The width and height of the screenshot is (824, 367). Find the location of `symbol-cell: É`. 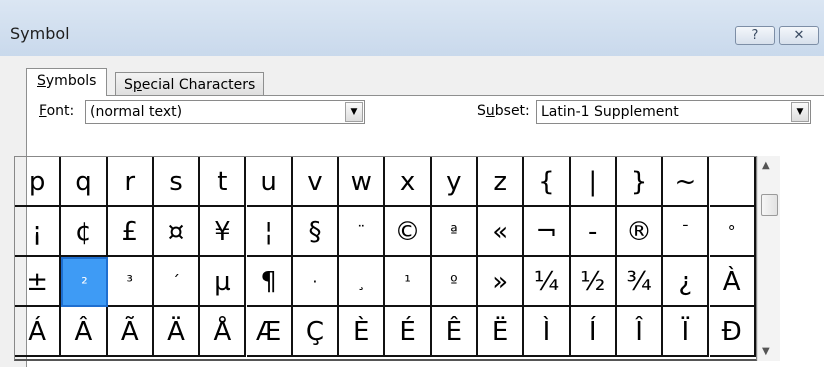

symbol-cell: É is located at coordinates (408, 332).